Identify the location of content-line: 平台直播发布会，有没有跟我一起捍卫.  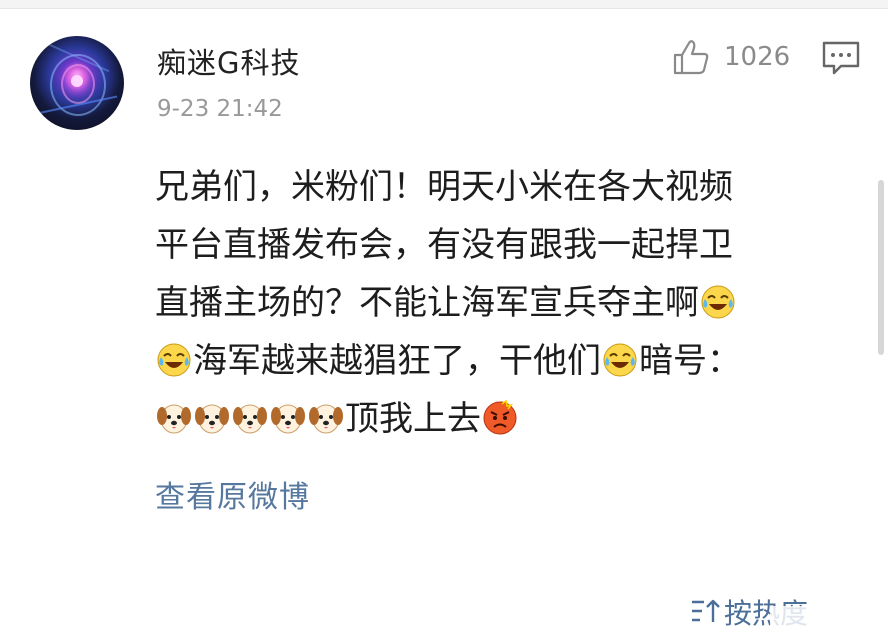
(492, 245).